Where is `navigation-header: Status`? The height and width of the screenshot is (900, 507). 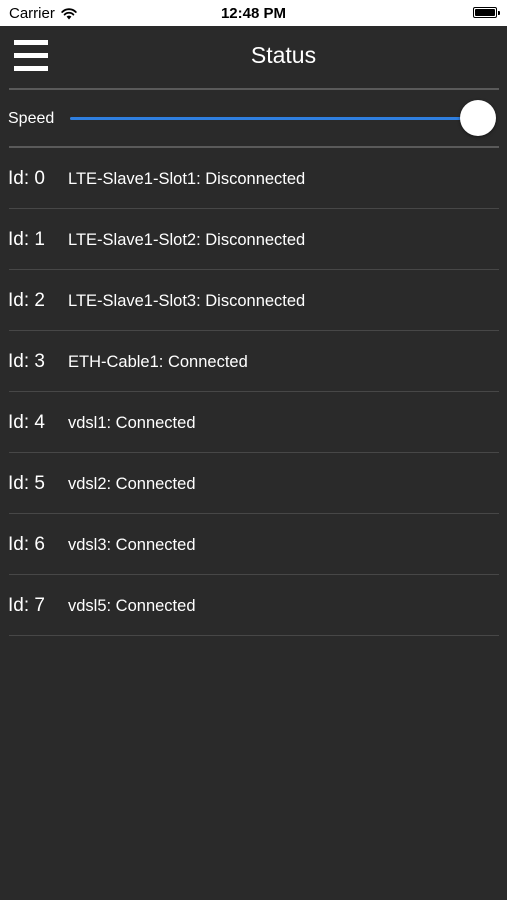
navigation-header: Status is located at coordinates (253, 57).